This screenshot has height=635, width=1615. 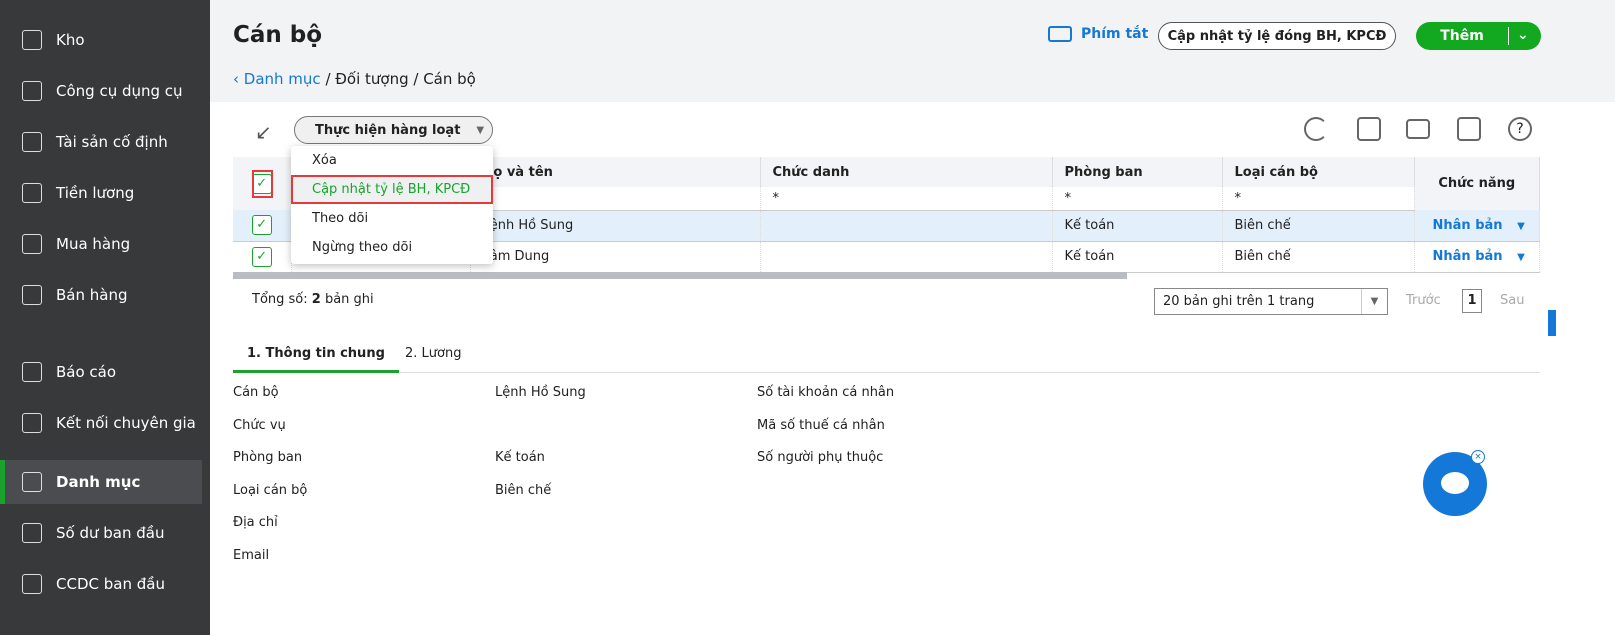 I want to click on chevron-down-icon: ⌄, so click(x=1518, y=36).